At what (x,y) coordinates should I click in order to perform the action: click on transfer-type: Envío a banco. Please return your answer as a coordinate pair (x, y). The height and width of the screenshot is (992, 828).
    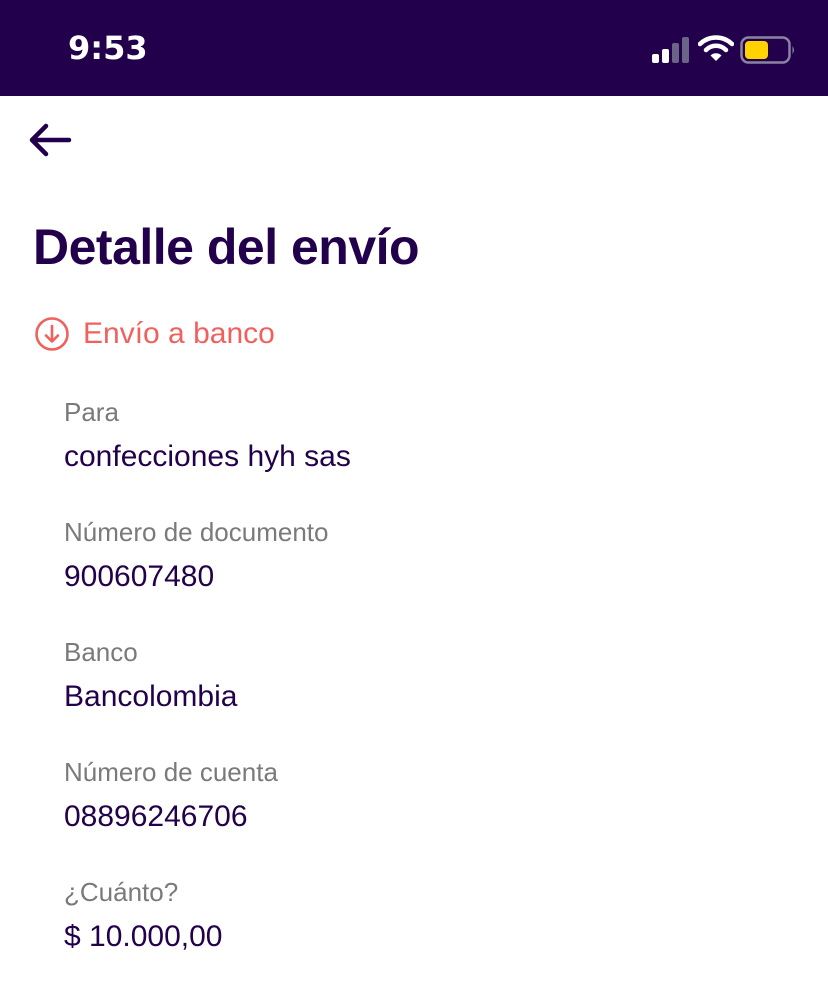
    Looking at the image, I should click on (154, 334).